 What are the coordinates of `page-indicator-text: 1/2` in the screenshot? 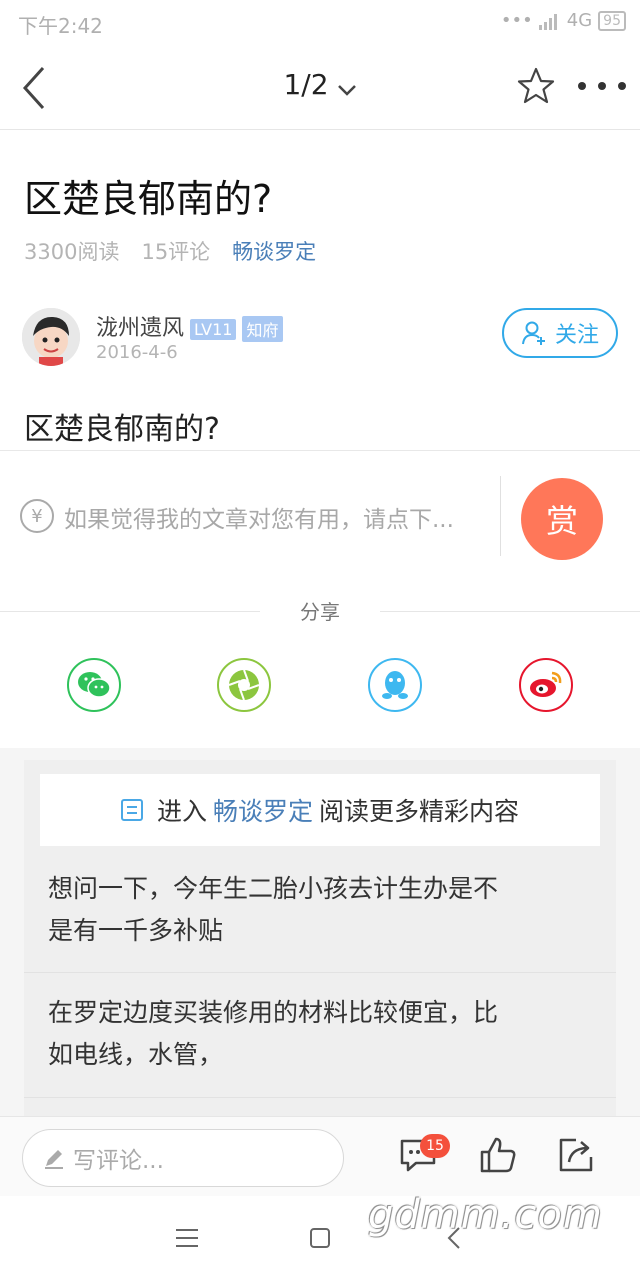 It's located at (306, 84).